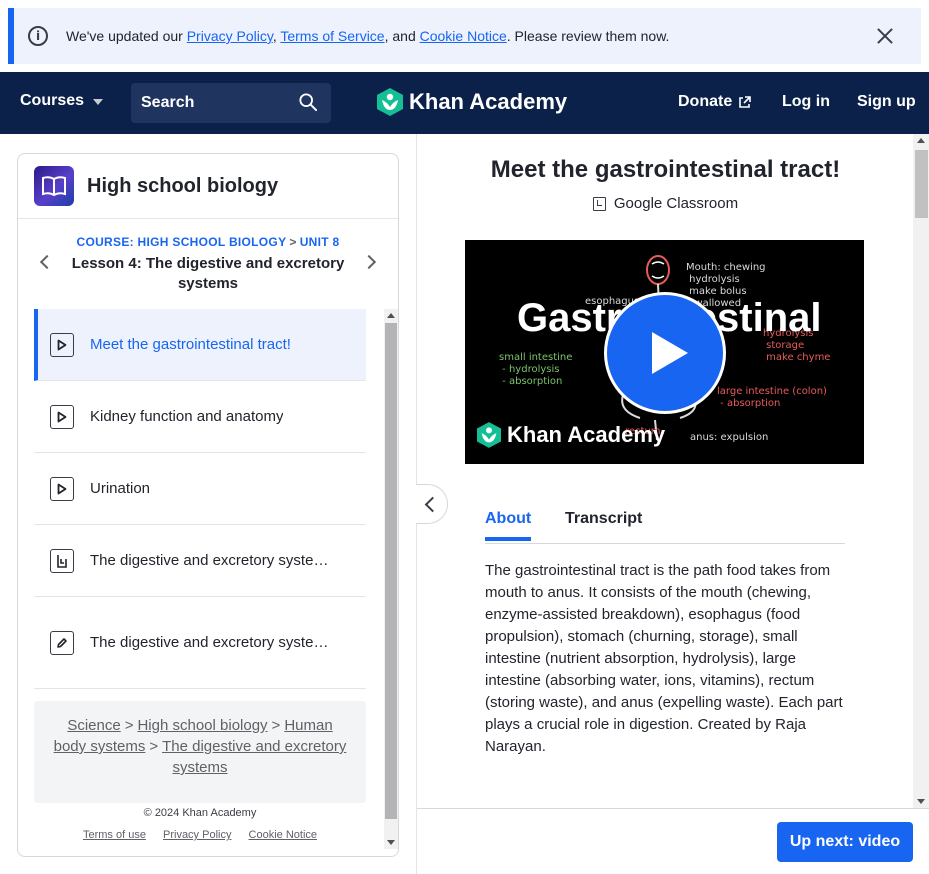  I want to click on list-item-label: Meet the gastrointestinal tract!, so click(190, 344).